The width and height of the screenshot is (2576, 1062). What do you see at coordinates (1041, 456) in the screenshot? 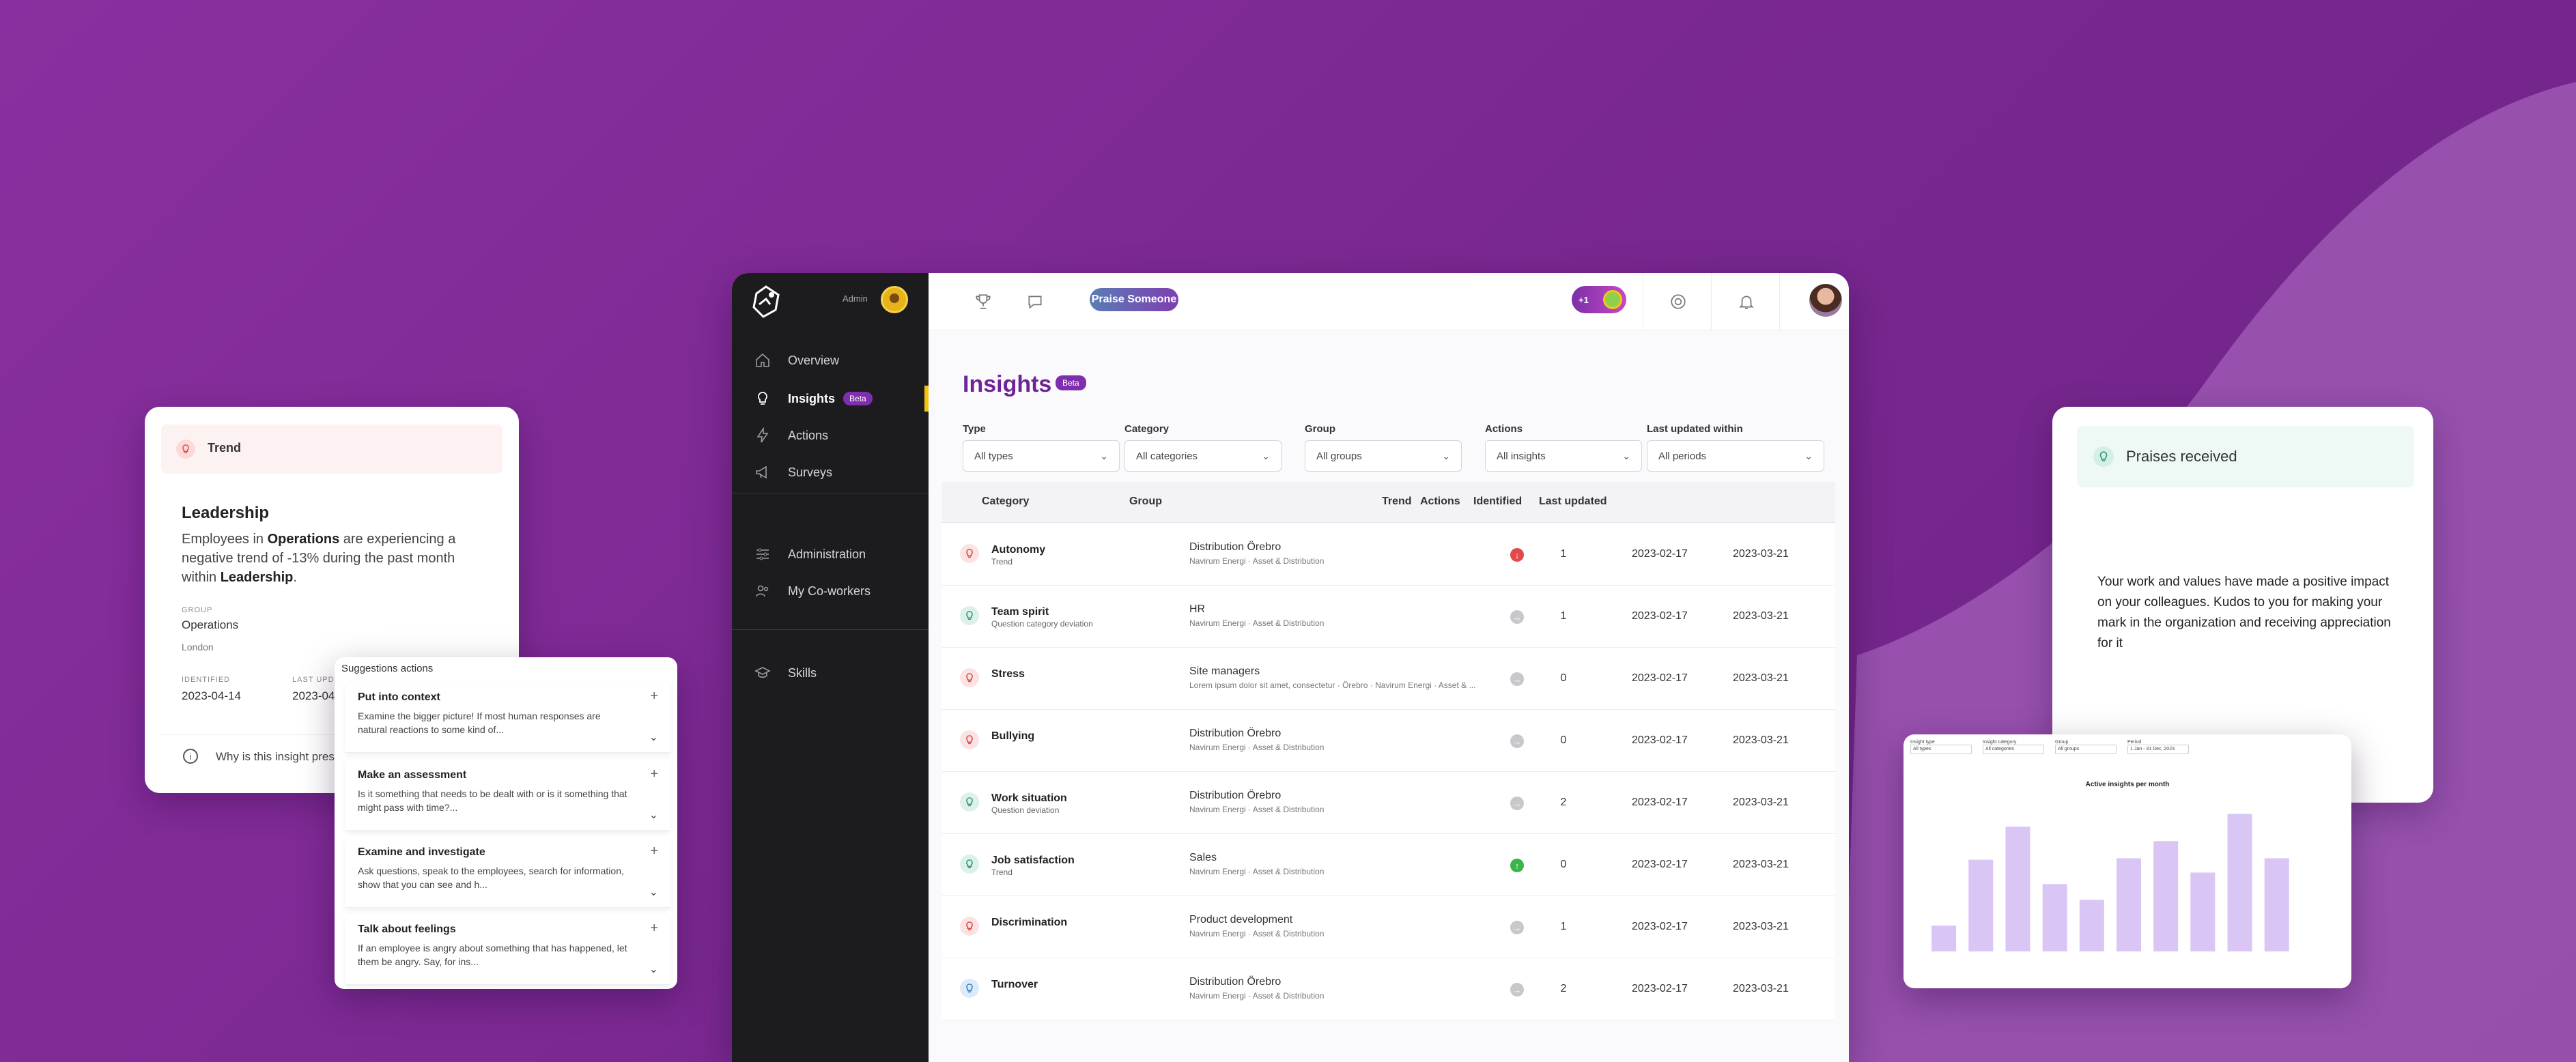
I see `type-select: All types ⌄` at bounding box center [1041, 456].